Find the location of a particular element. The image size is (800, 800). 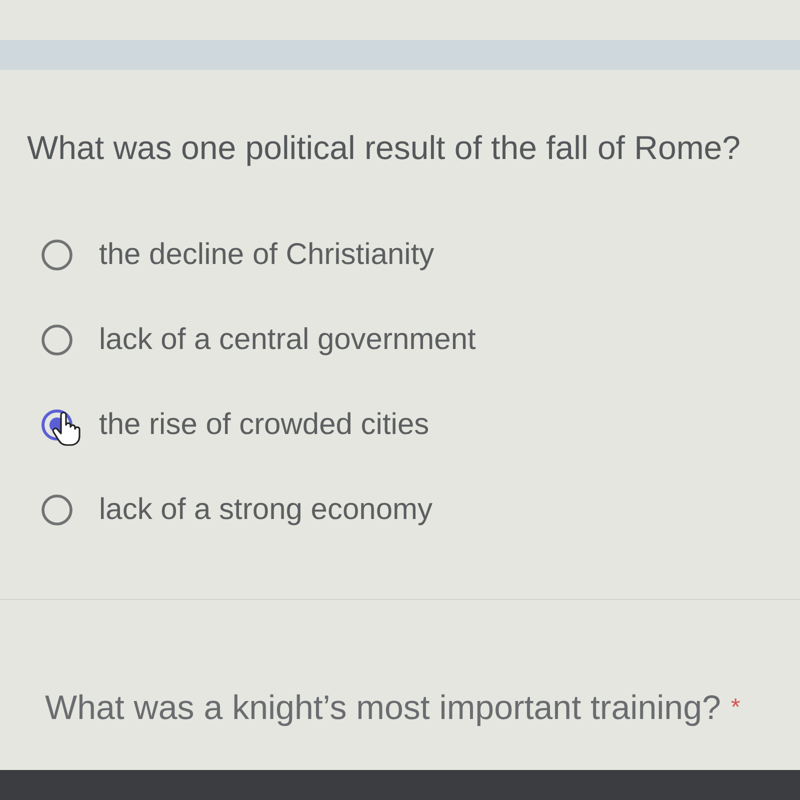

required-mark: * is located at coordinates (735, 708).